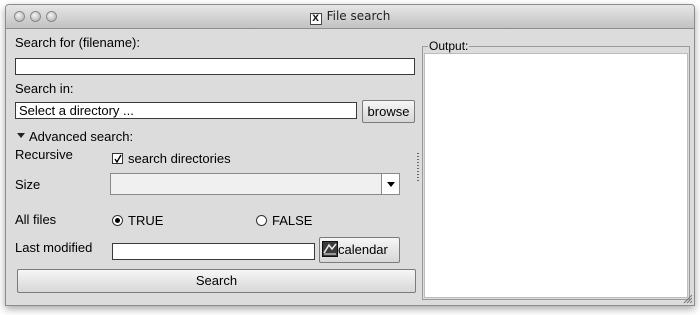  What do you see at coordinates (449, 46) in the screenshot?
I see `output-label: Output:` at bounding box center [449, 46].